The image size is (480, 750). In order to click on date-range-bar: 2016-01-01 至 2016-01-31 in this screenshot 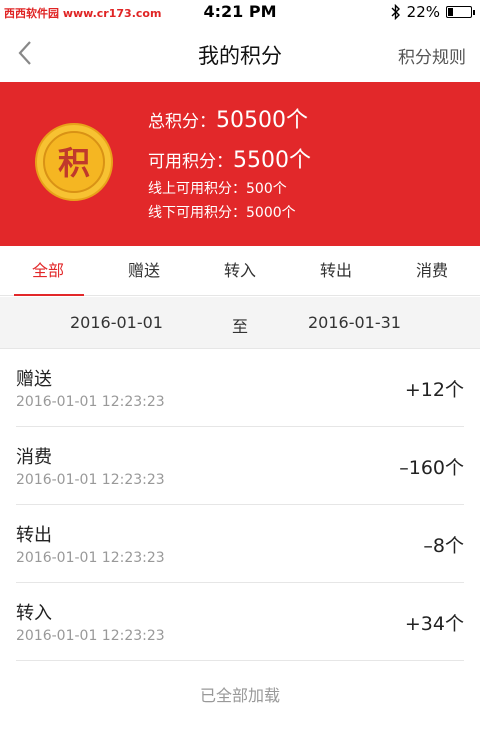, I will do `click(240, 323)`.